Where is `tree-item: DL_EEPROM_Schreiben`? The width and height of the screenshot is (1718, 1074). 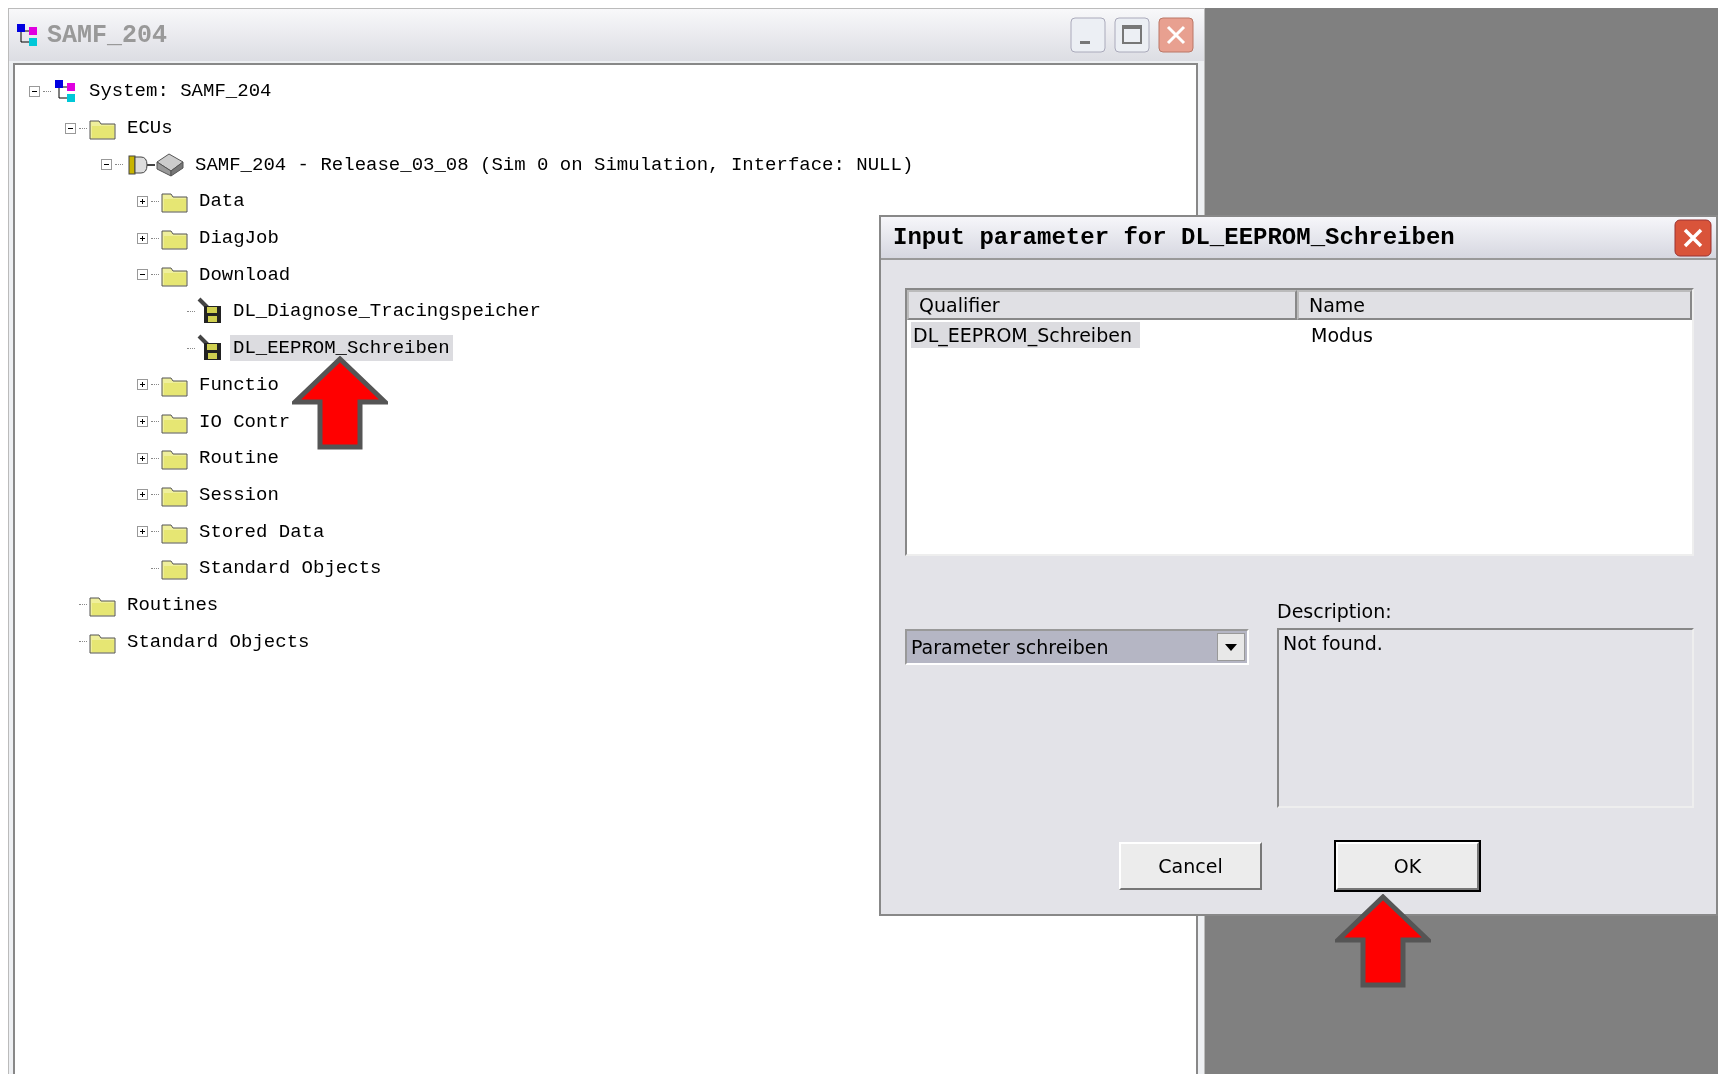 tree-item: DL_EEPROM_Schreiben is located at coordinates (341, 348).